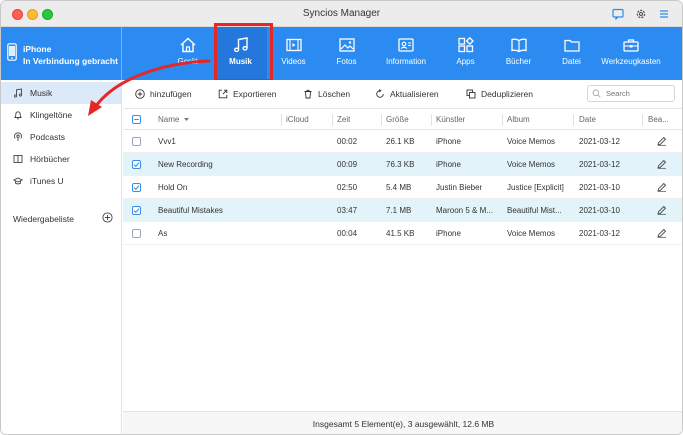  I want to click on header-name: Name, so click(174, 119).